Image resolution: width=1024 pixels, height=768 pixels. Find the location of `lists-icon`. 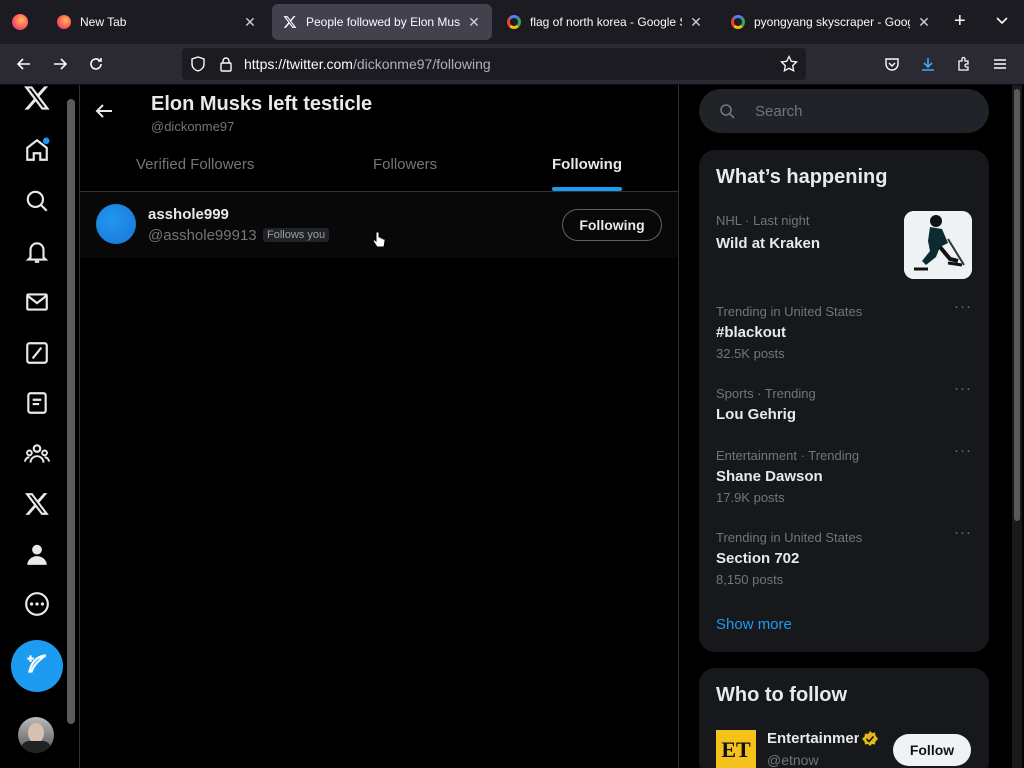

lists-icon is located at coordinates (37, 403).